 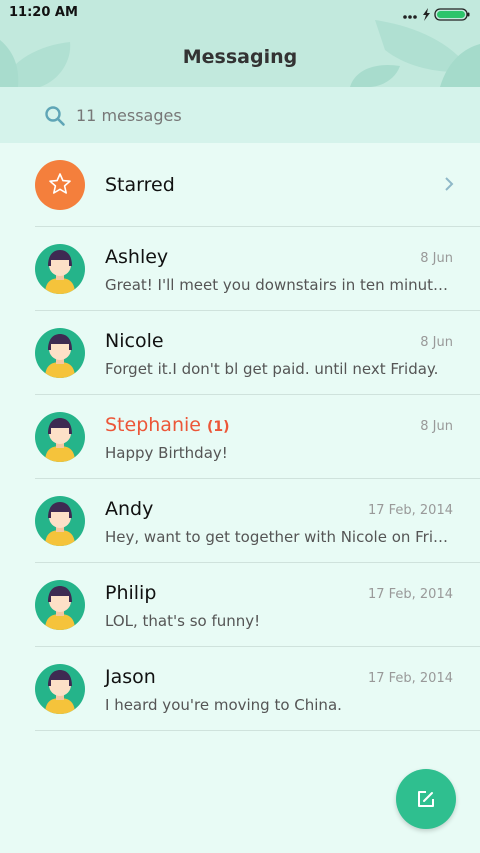 I want to click on chevron-right-icon, so click(x=449, y=184).